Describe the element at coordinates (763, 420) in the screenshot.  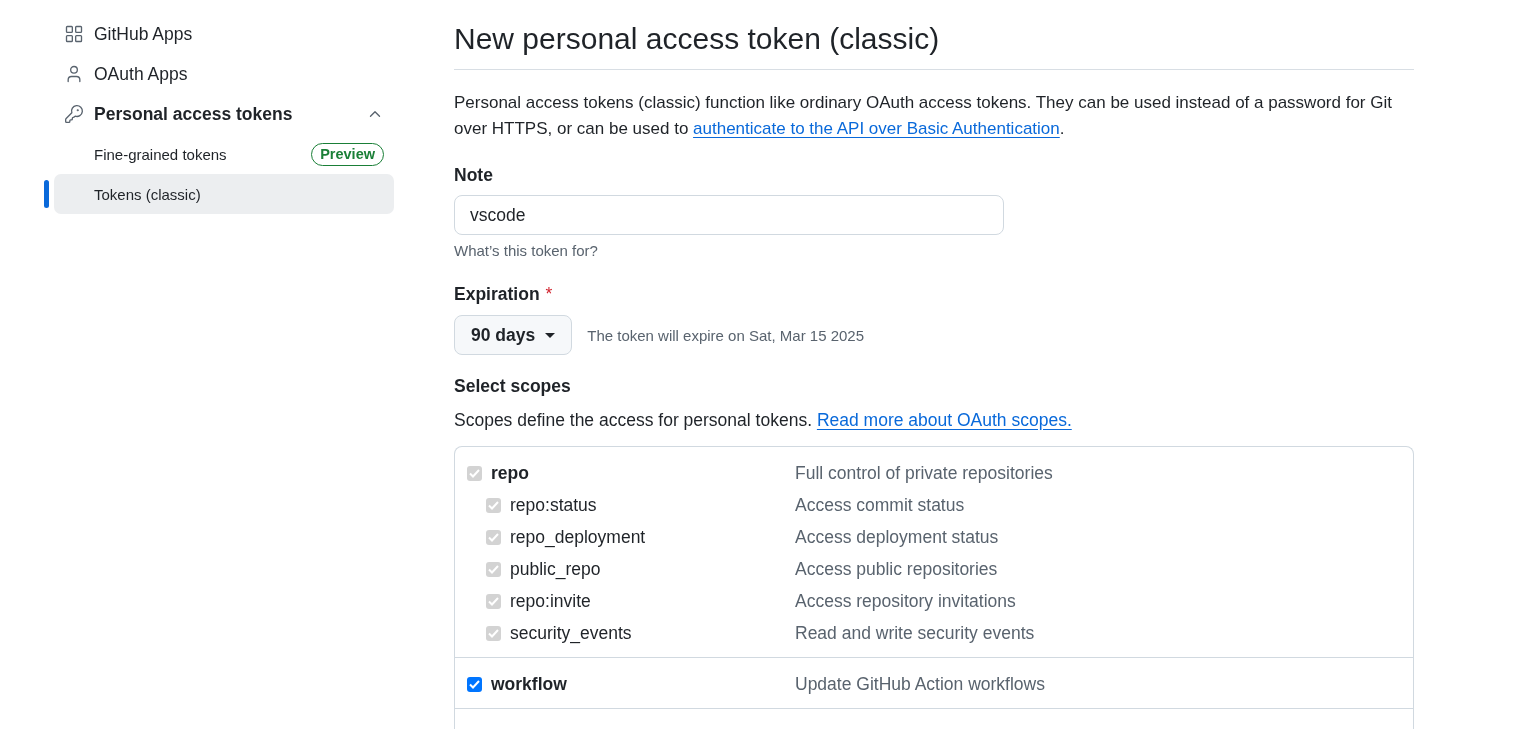
I see `scopes-description: Scopes define the access for personal tokens. Read more about OAuth scopes.` at that location.